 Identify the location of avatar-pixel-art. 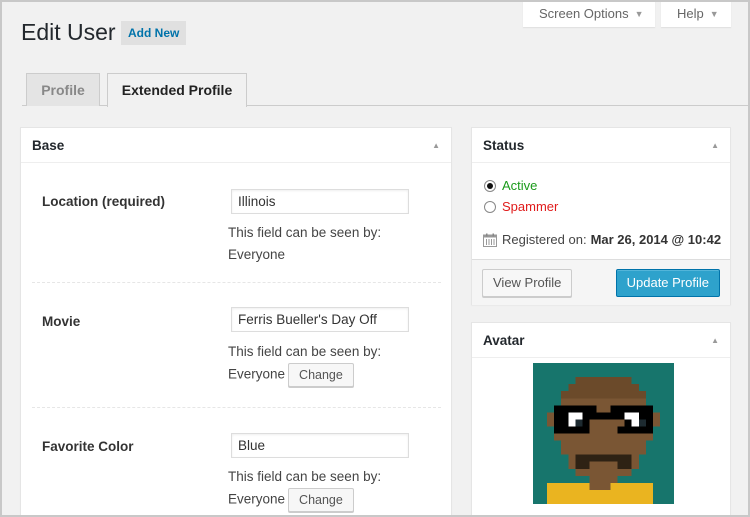
(603, 433).